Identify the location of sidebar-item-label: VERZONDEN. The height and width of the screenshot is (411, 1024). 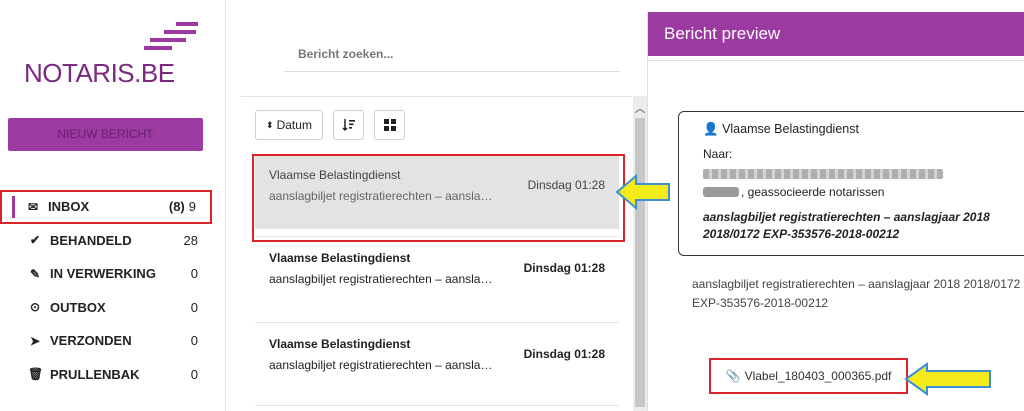
(91, 341).